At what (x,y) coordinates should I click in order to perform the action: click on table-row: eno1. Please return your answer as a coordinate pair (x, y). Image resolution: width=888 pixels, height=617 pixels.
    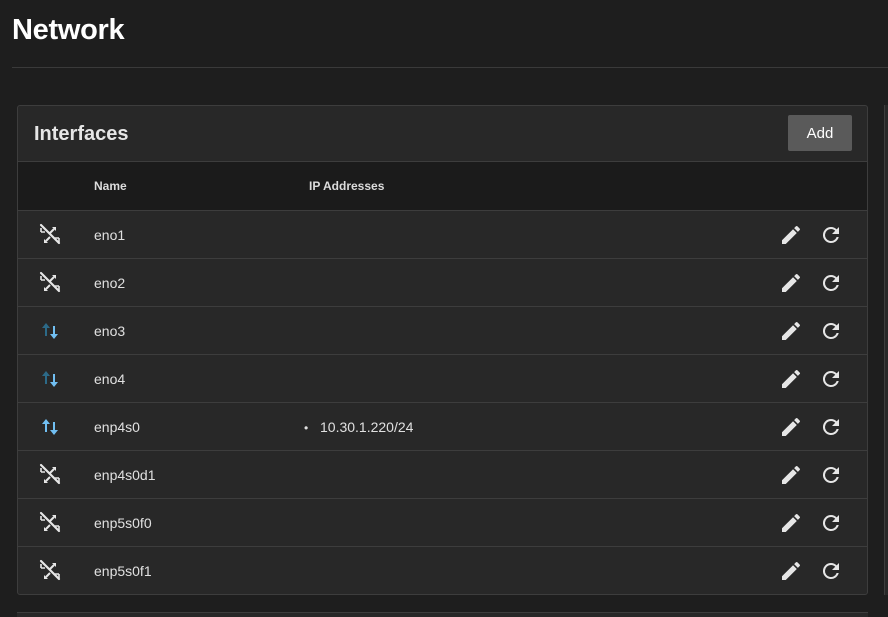
    Looking at the image, I should click on (442, 235).